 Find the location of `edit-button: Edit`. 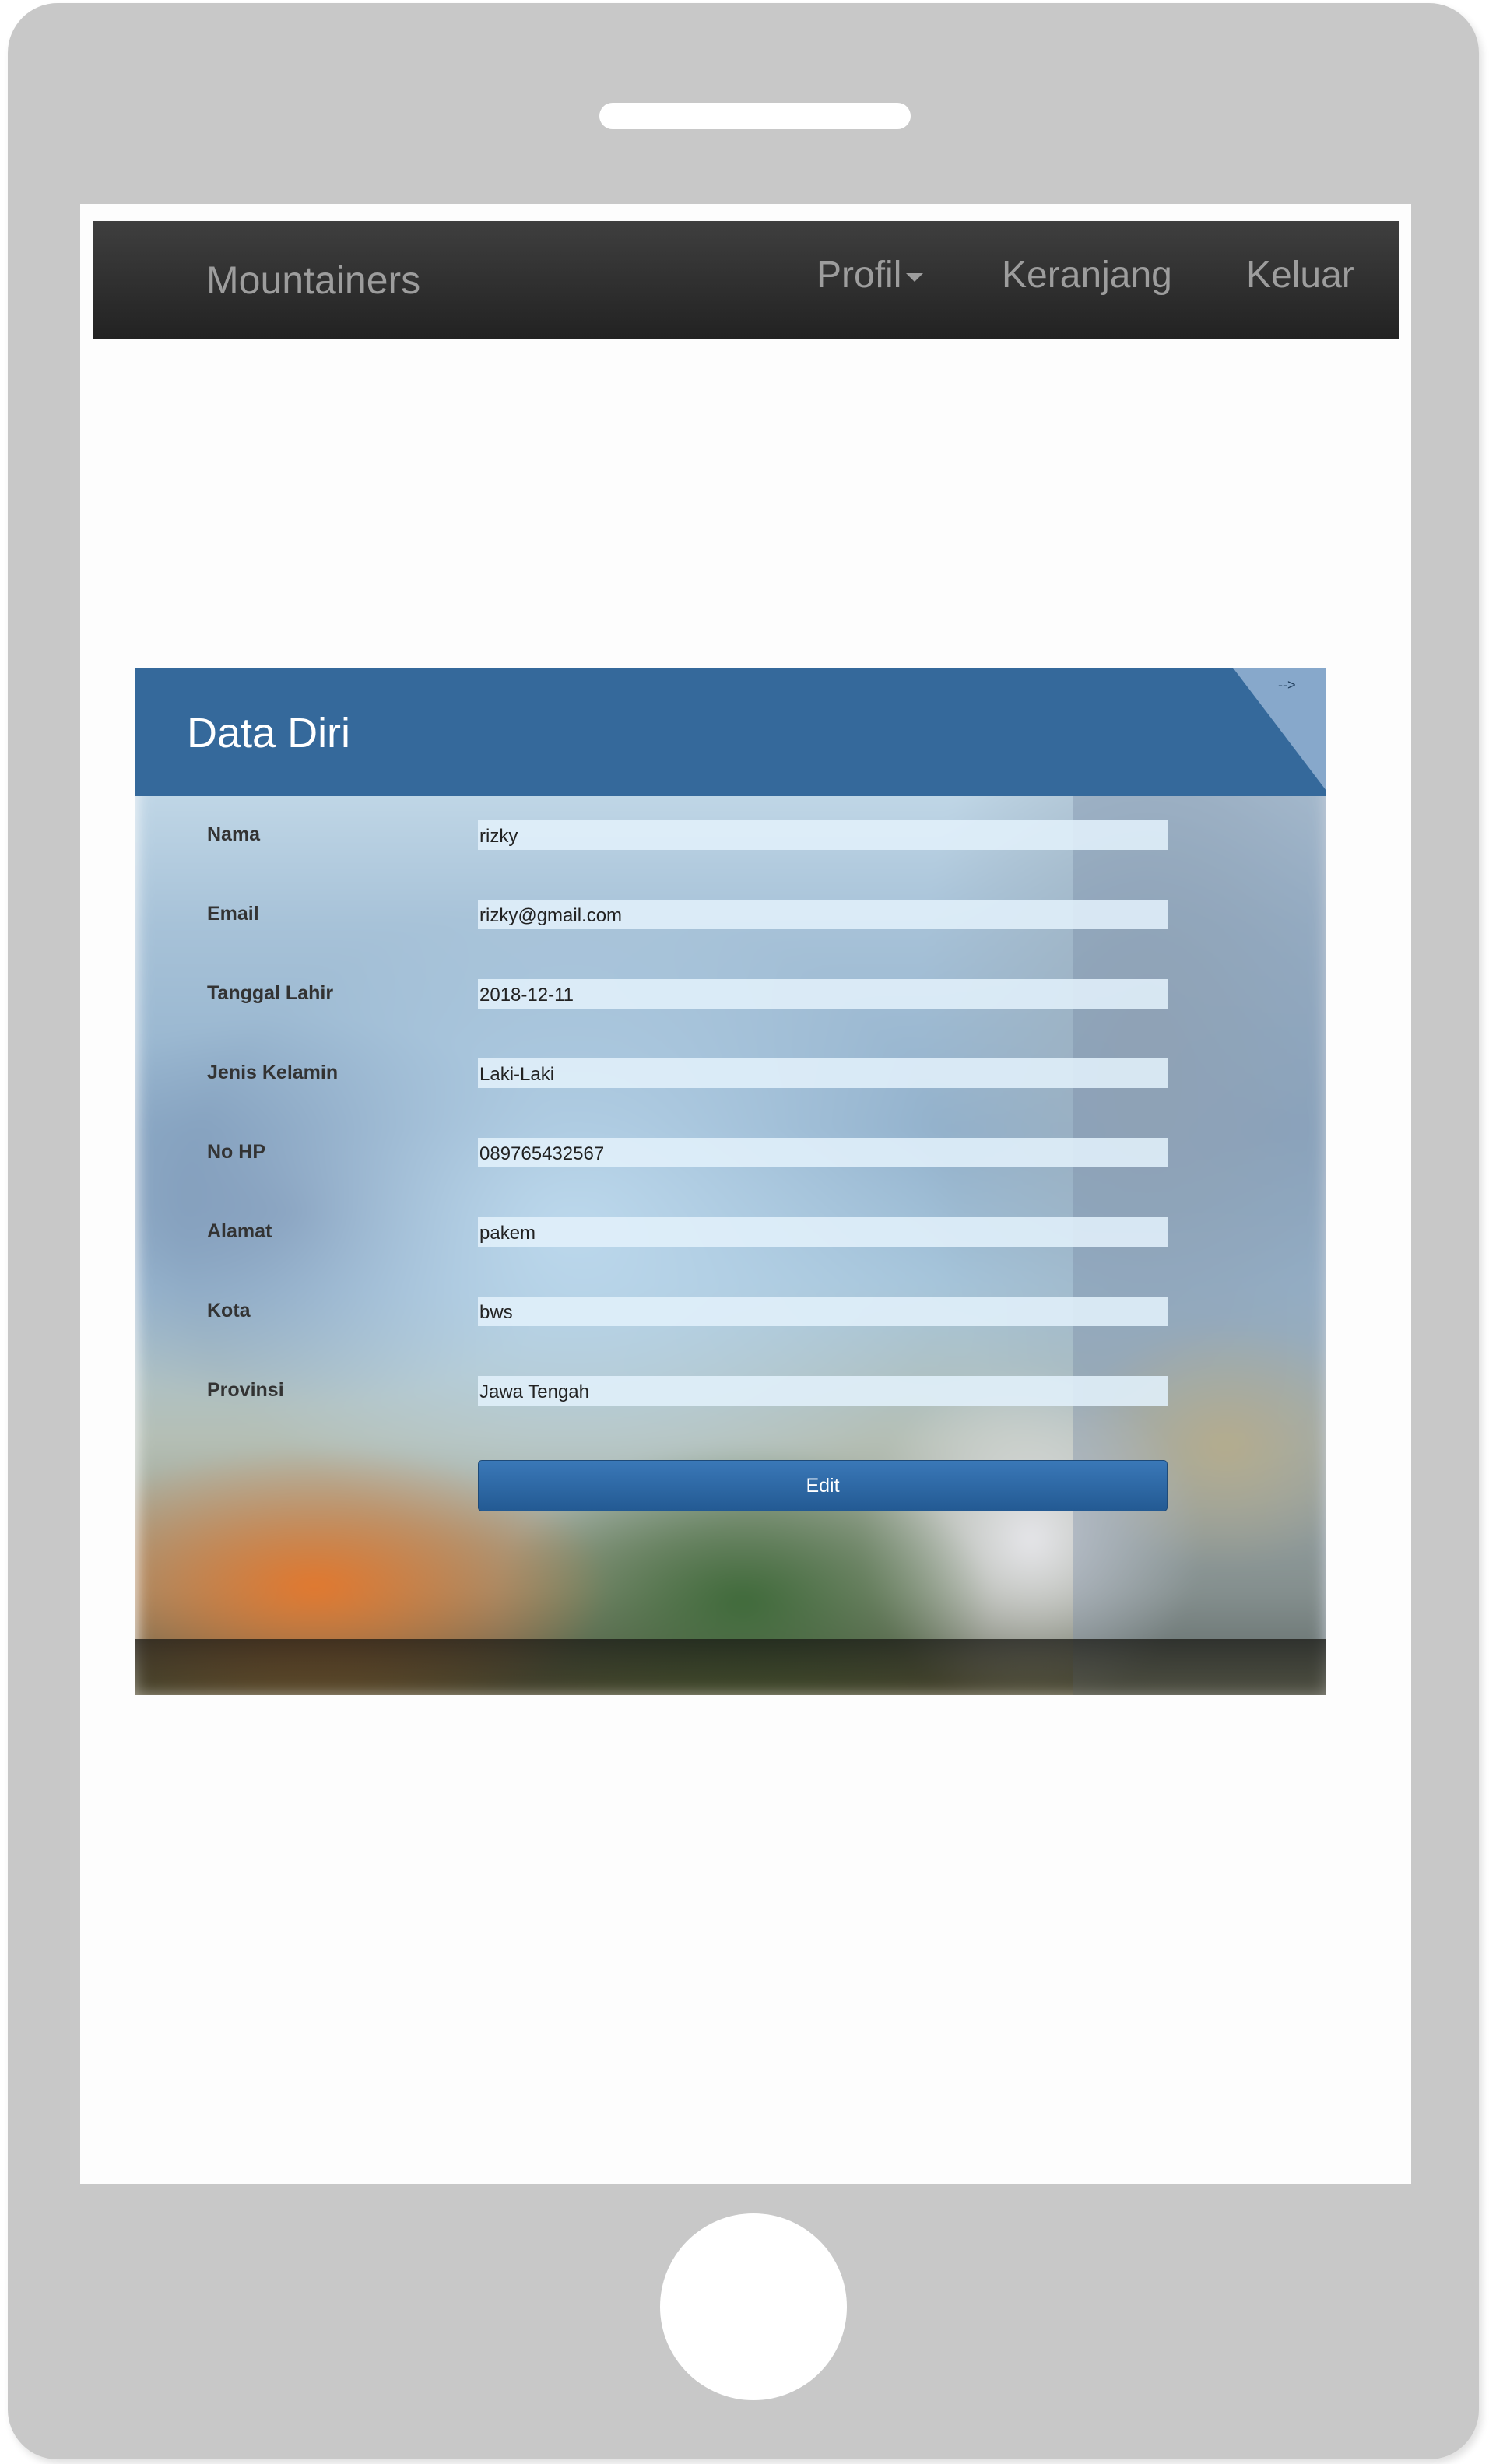

edit-button: Edit is located at coordinates (823, 1485).